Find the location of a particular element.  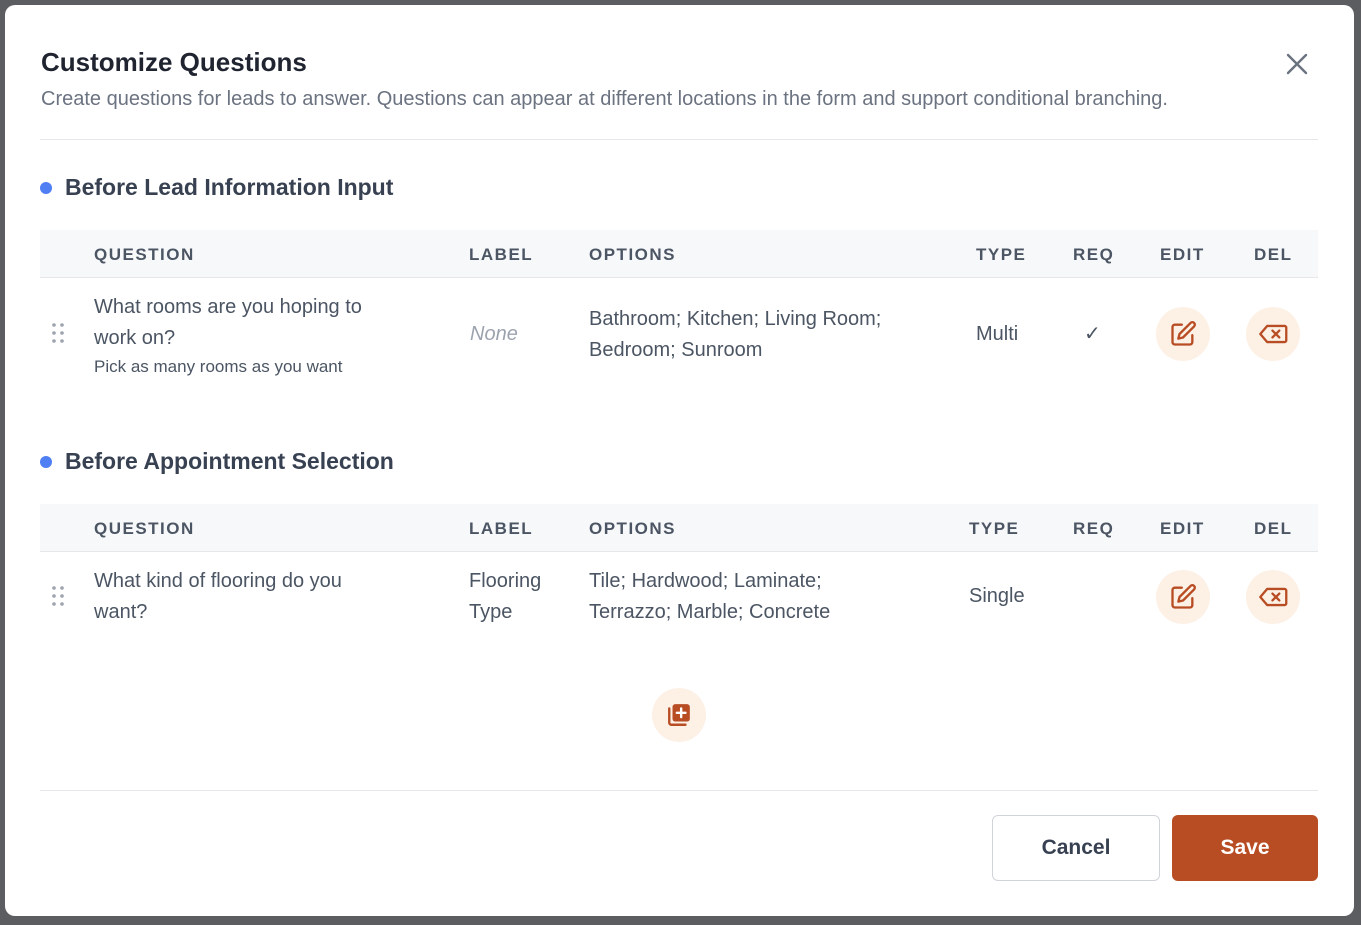

add-question-icon is located at coordinates (679, 715).